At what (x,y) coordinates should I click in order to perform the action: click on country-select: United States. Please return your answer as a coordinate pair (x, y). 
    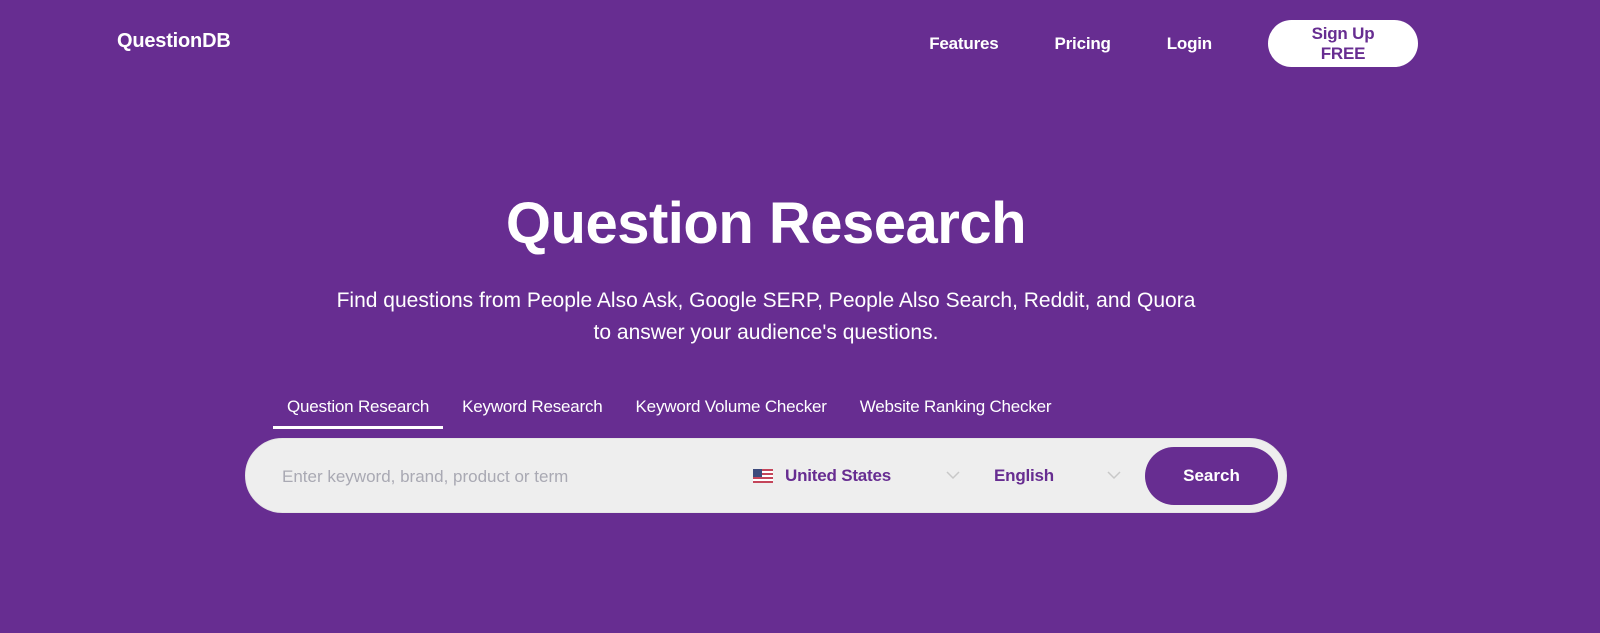
    Looking at the image, I should click on (857, 476).